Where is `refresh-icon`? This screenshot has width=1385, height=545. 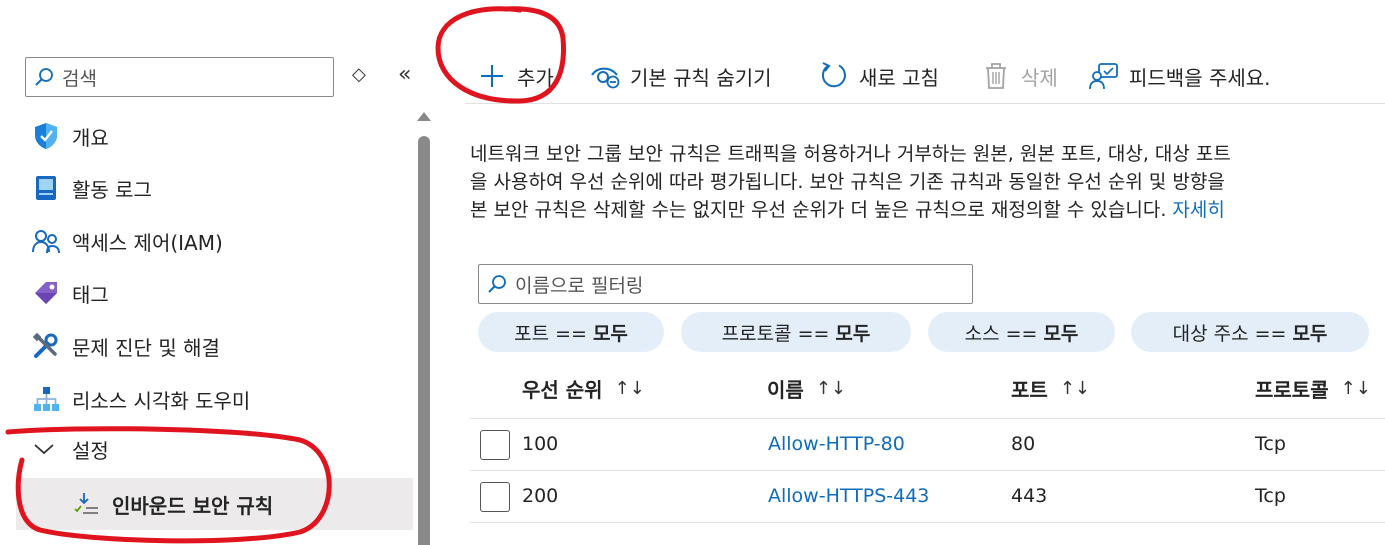 refresh-icon is located at coordinates (834, 76).